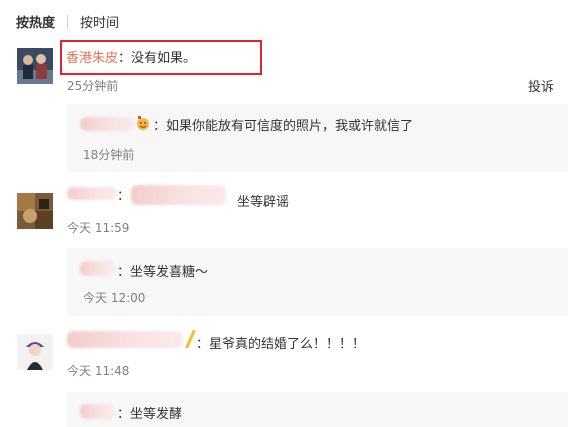 The height and width of the screenshot is (427, 578). What do you see at coordinates (143, 123) in the screenshot?
I see `emoji-icon` at bounding box center [143, 123].